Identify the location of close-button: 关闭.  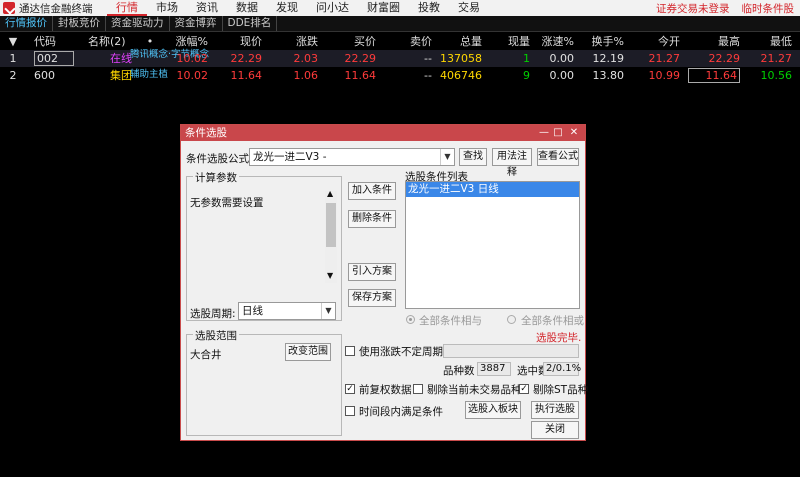
(555, 430).